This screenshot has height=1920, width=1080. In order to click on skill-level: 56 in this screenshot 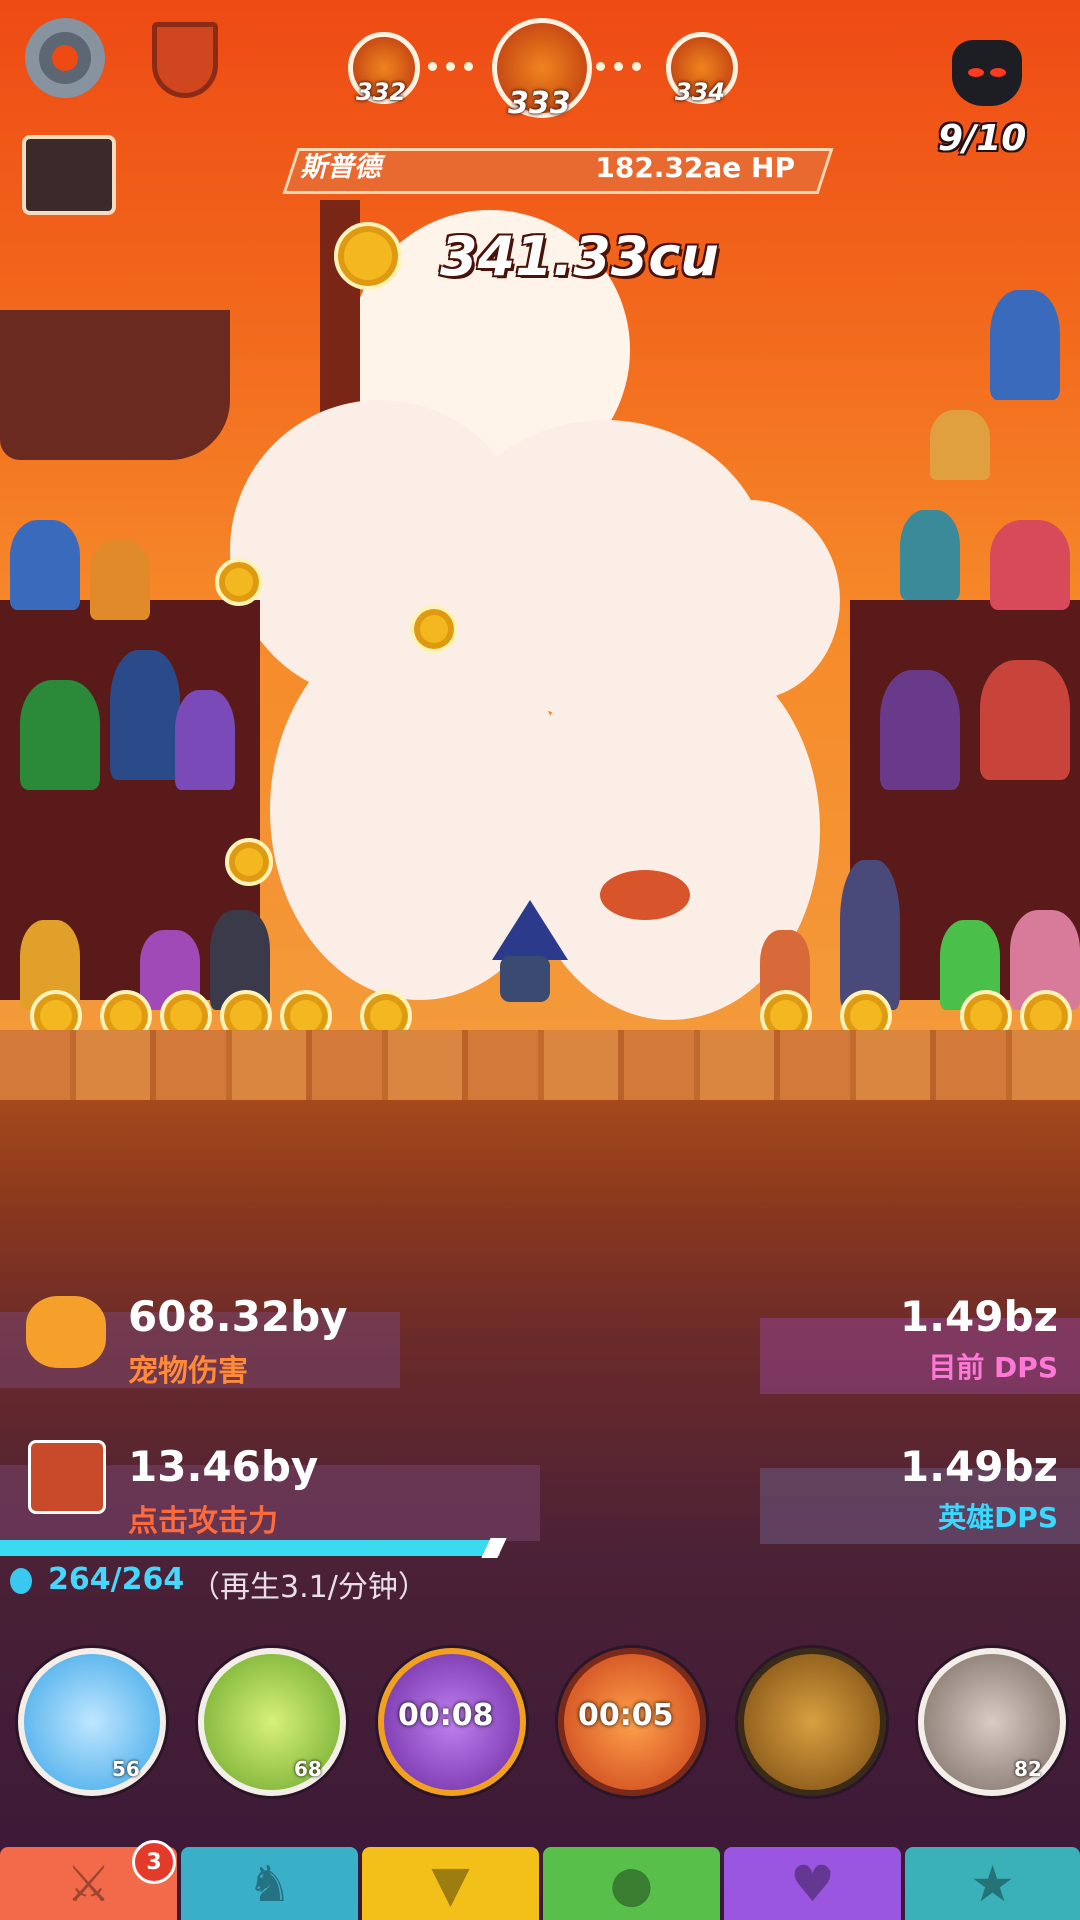, I will do `click(126, 1769)`.